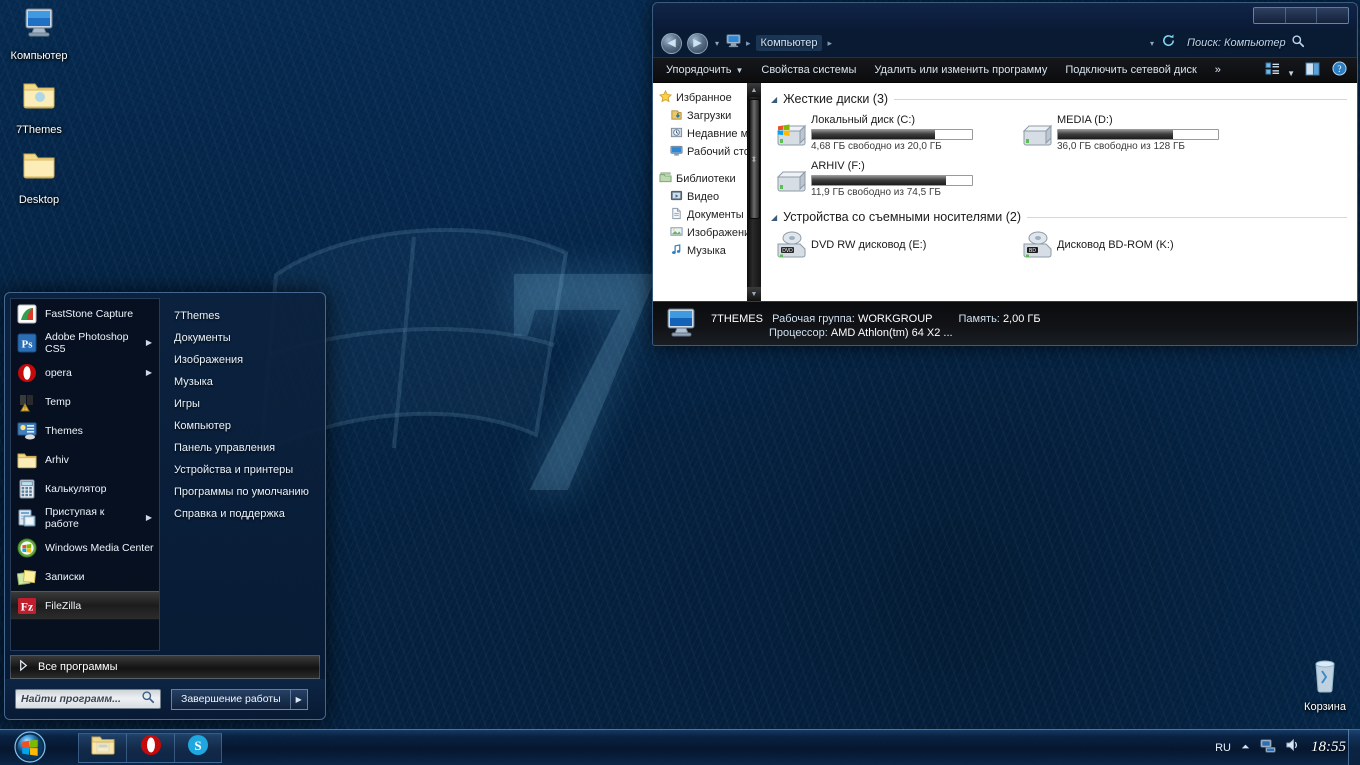 This screenshot has height=765, width=1360. I want to click on scroll-up-icon: ▲, so click(754, 90).